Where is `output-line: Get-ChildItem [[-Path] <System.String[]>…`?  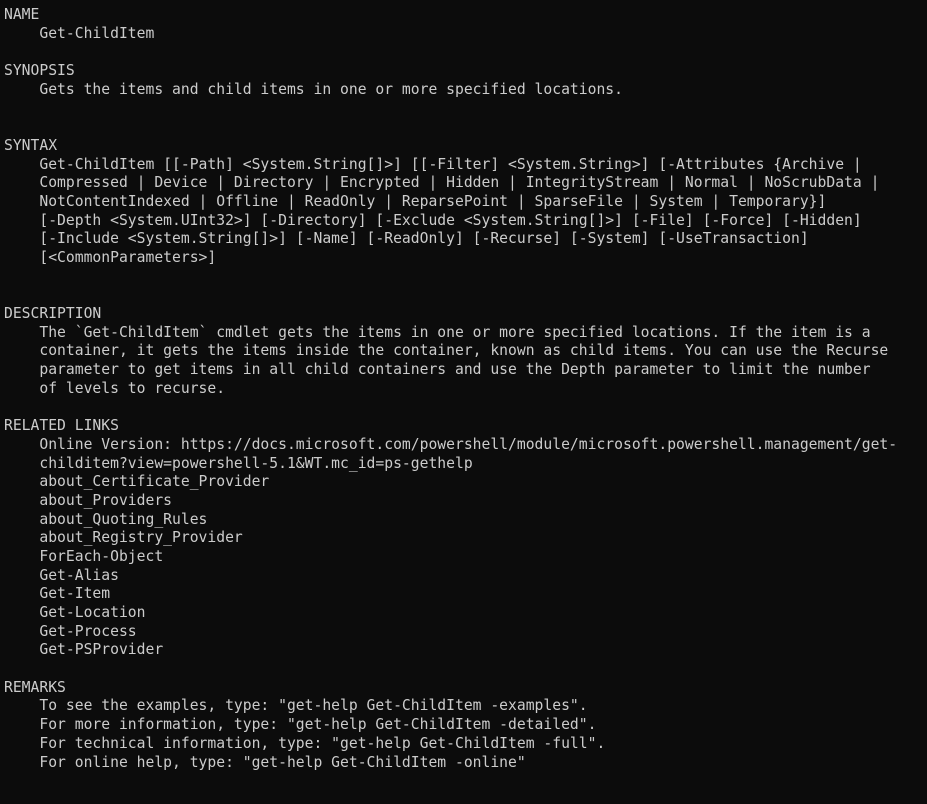
output-line: Get-ChildItem [[-Path] <System.String[]>… is located at coordinates (433, 164).